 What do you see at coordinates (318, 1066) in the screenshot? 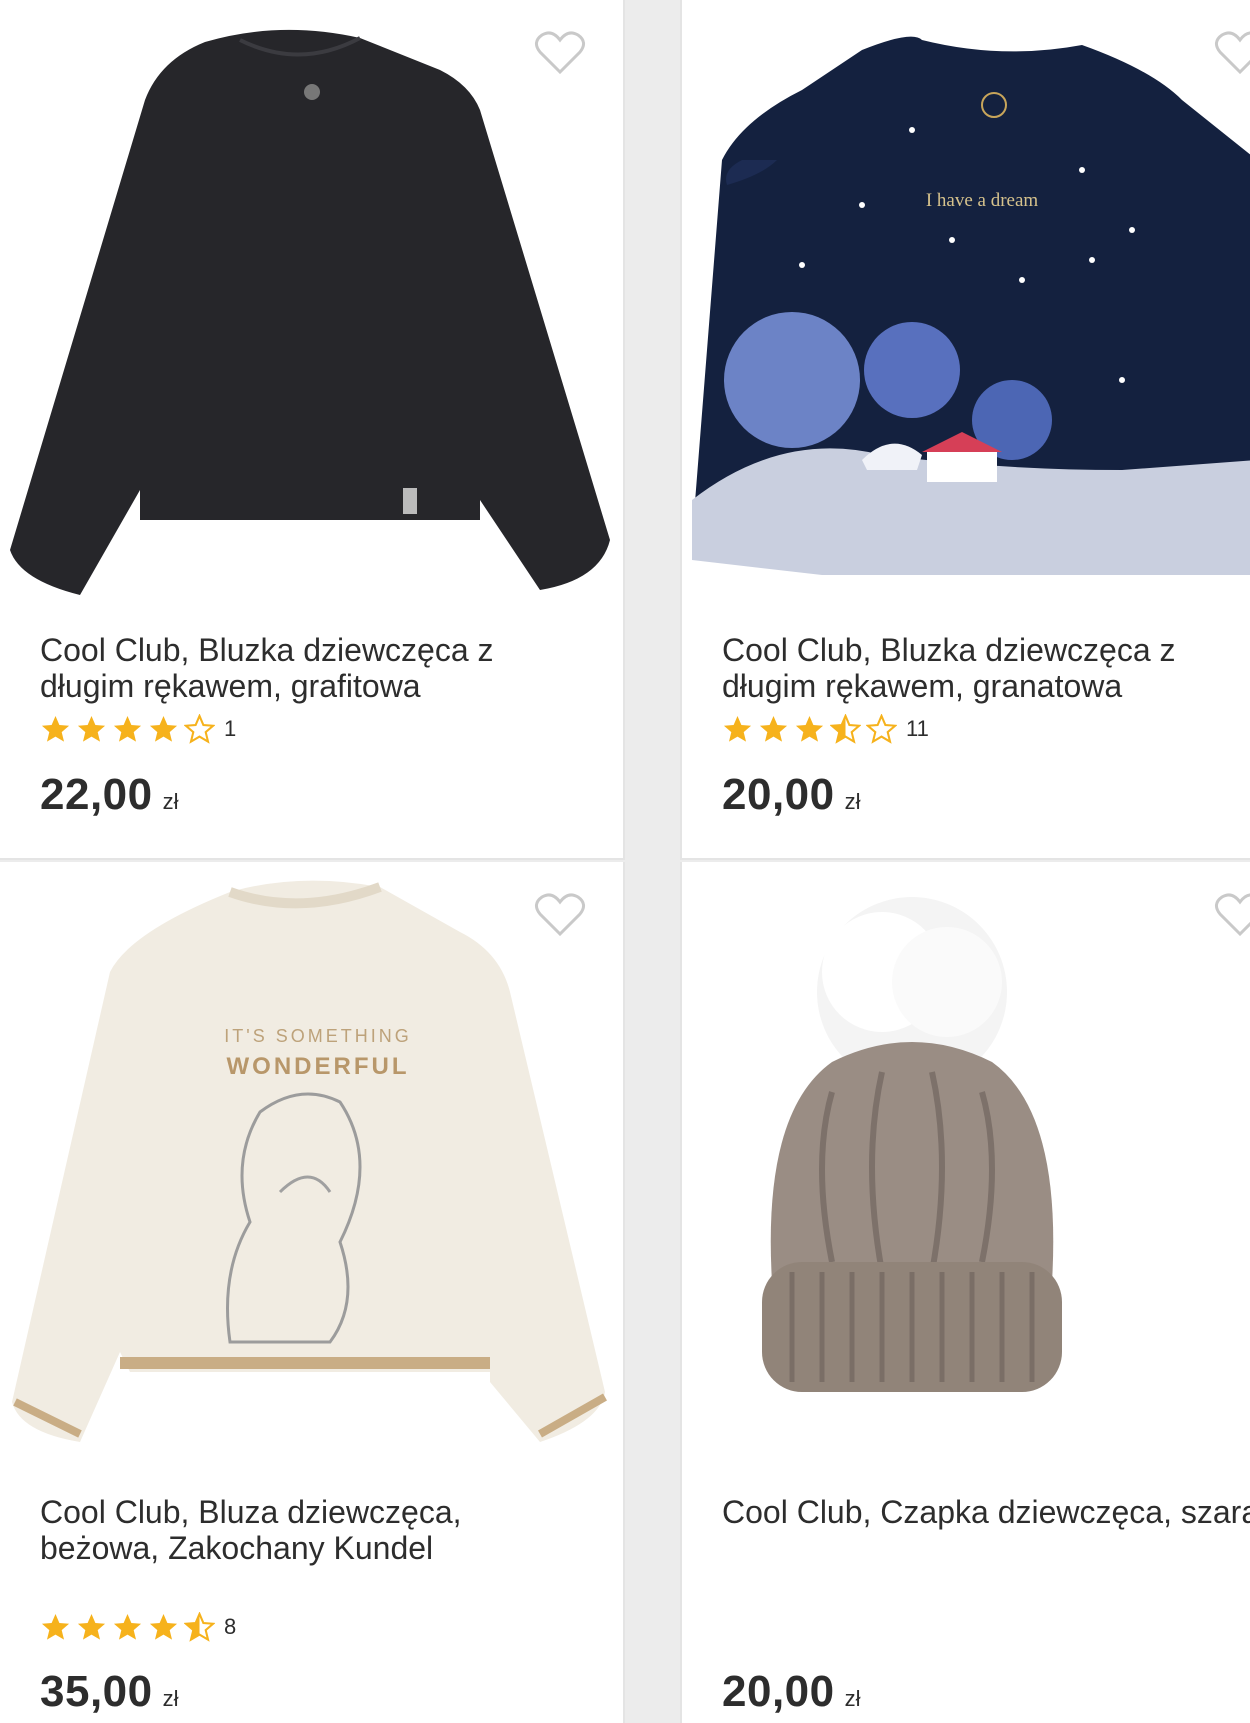
I see `print-text-line2: WONDERFUL` at bounding box center [318, 1066].